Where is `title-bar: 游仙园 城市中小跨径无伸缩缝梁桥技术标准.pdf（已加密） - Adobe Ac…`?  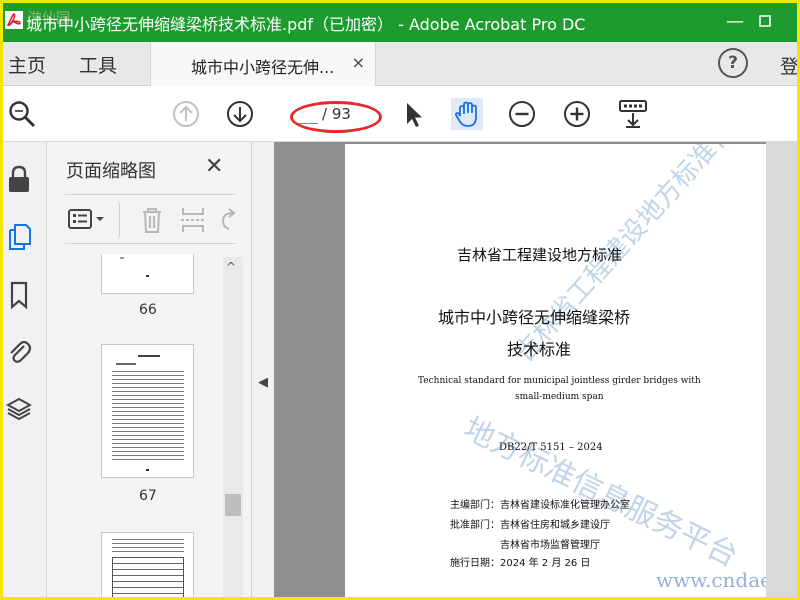
title-bar: 游仙园 城市中小跨径无伸缩缝梁桥技术标准.pdf（已加密） - Adobe Ac… is located at coordinates (400, 21).